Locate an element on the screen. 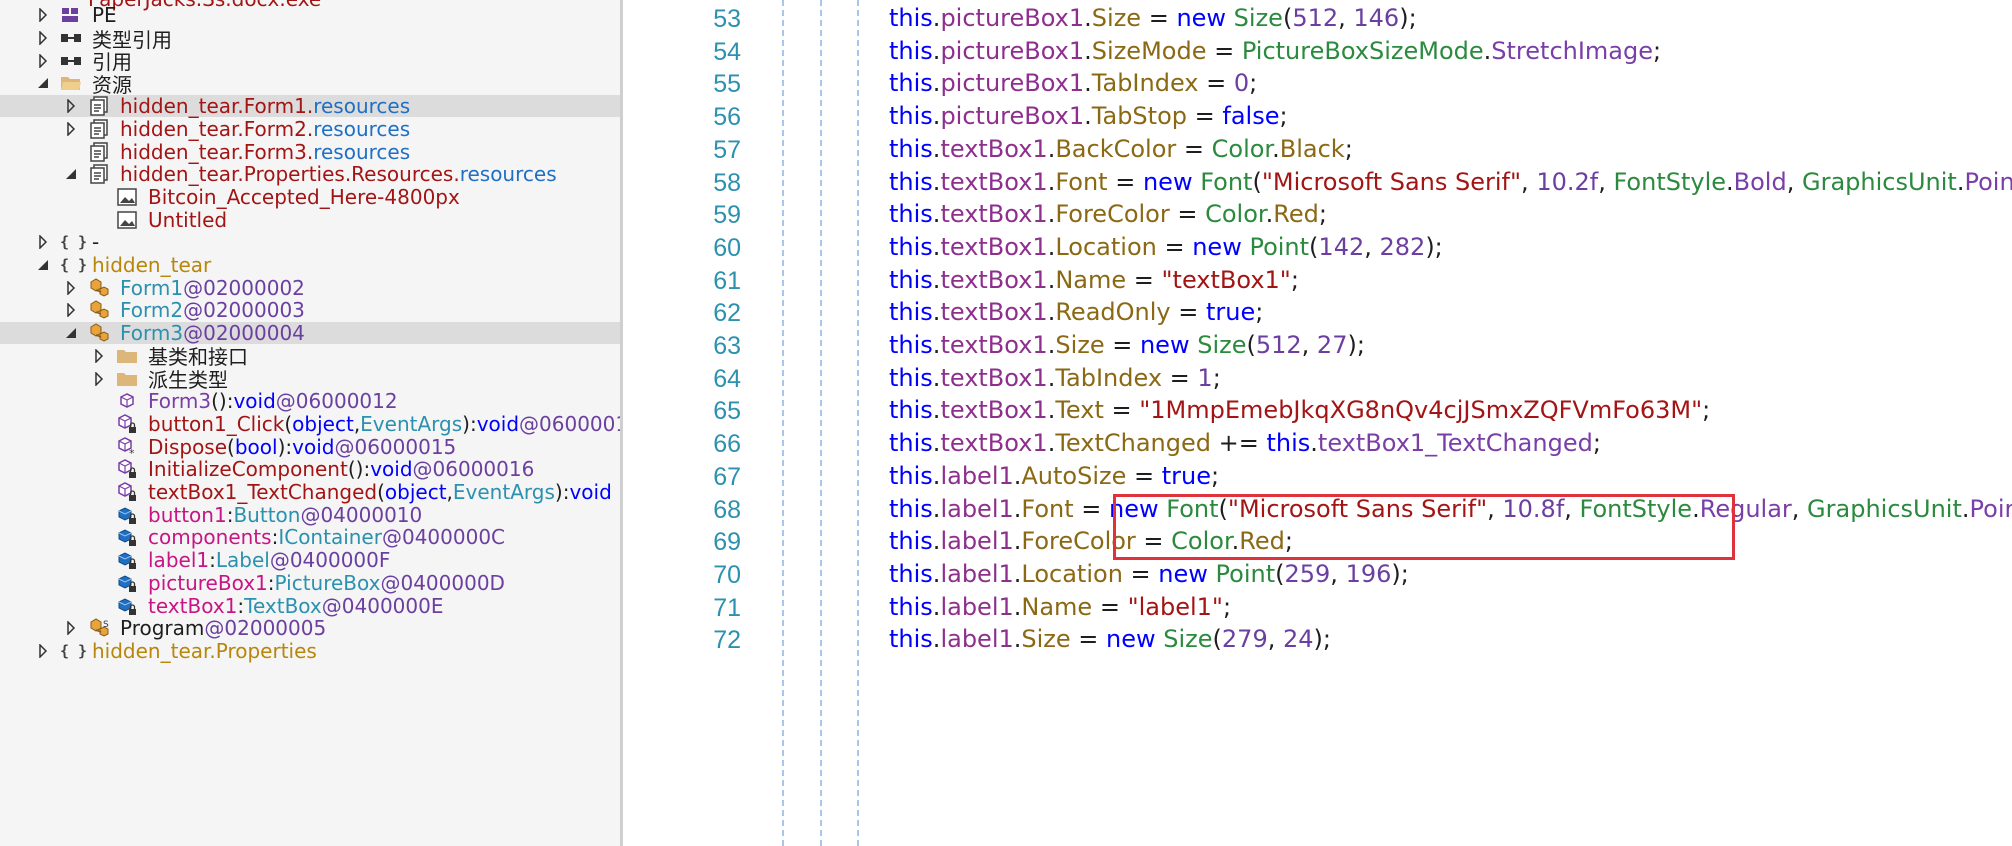 Image resolution: width=2012 pixels, height=846 pixels. tree-item-label: components is located at coordinates (210, 537).